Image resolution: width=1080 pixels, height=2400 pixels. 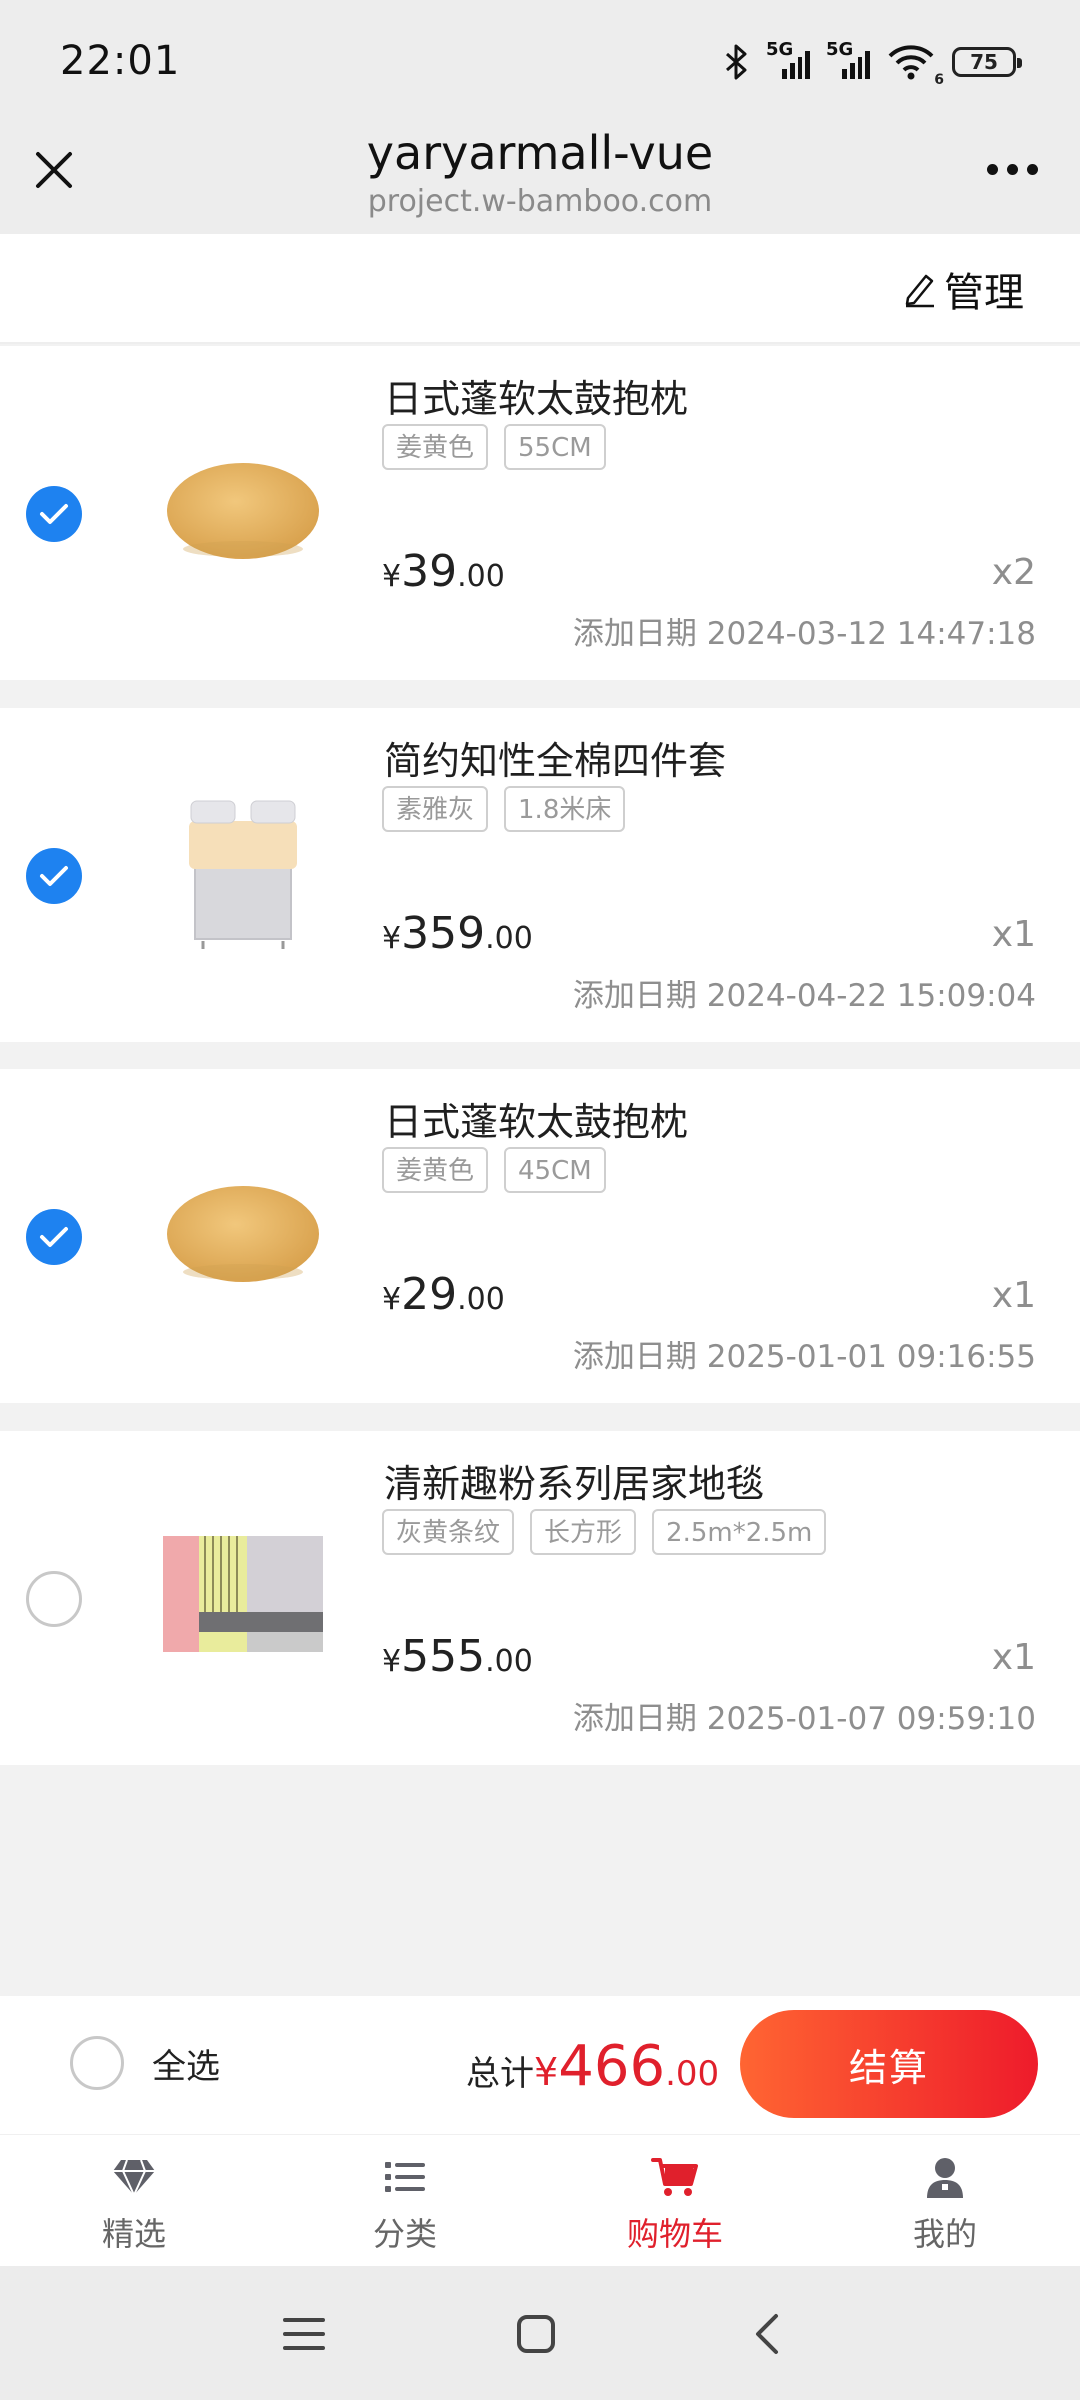 I want to click on item-price: ¥39.00, so click(x=443, y=571).